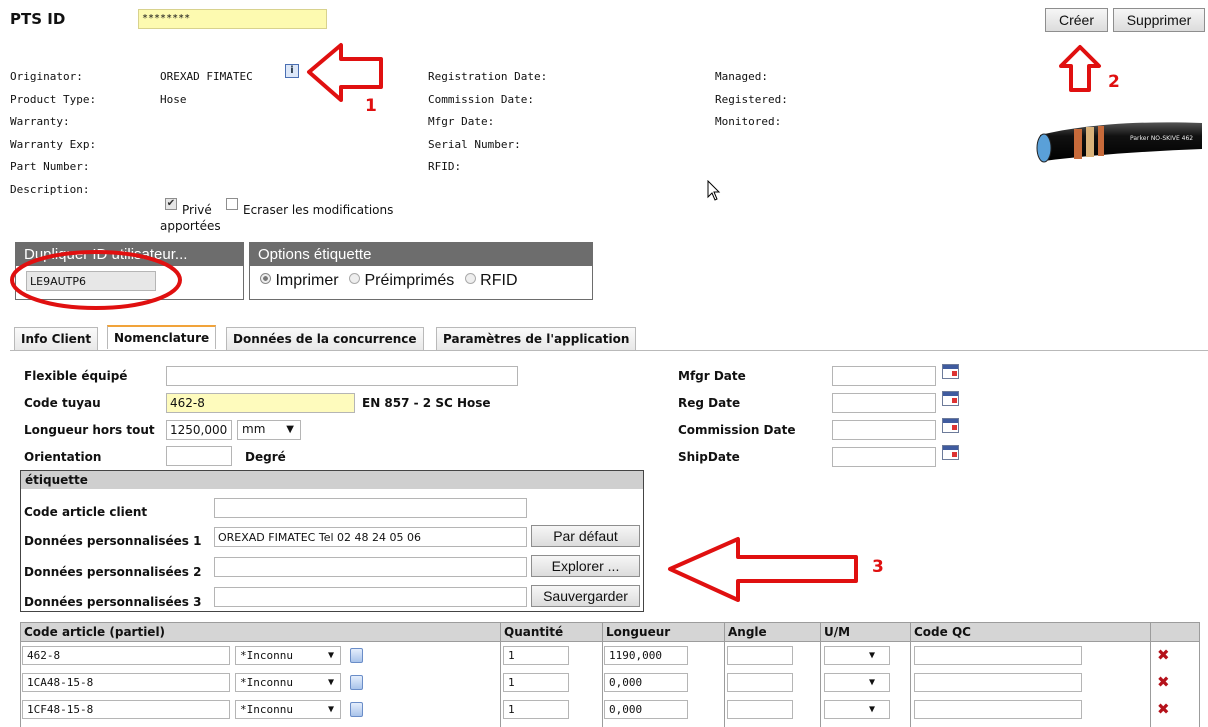 The image size is (1208, 727). Describe the element at coordinates (884, 430) in the screenshot. I see `commission-date-input` at that location.